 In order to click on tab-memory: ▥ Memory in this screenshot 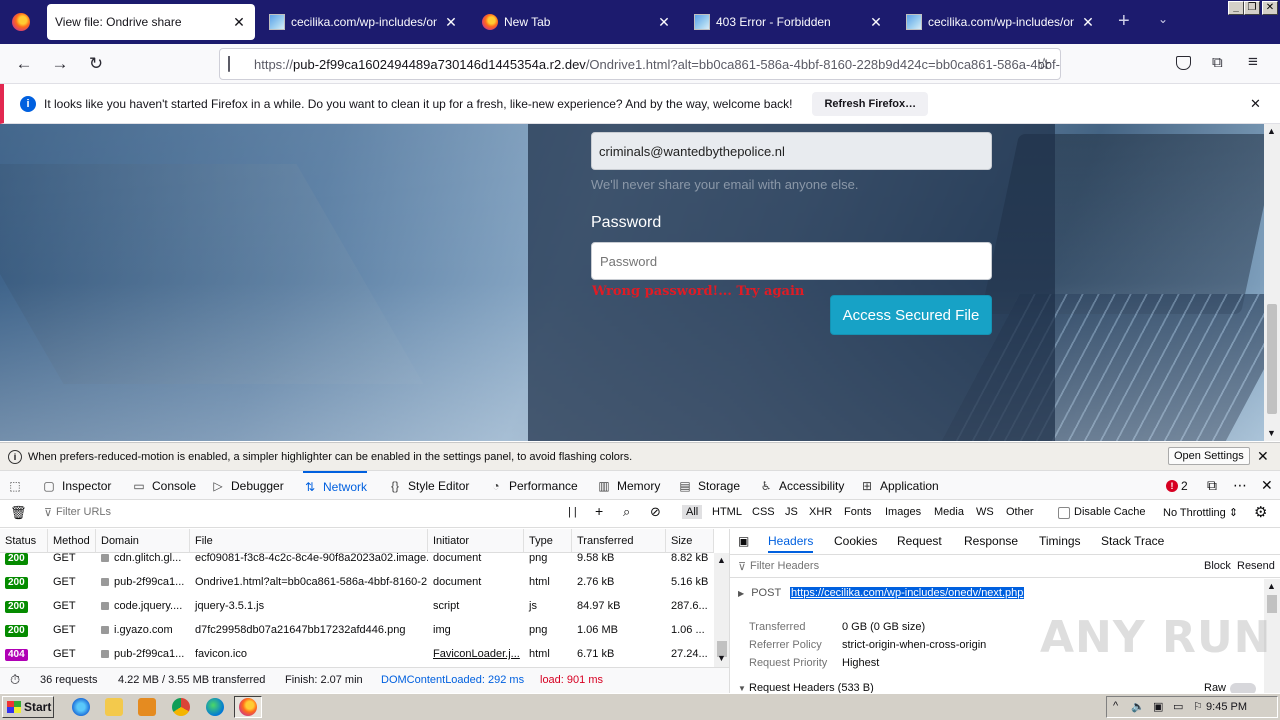, I will do `click(628, 485)`.